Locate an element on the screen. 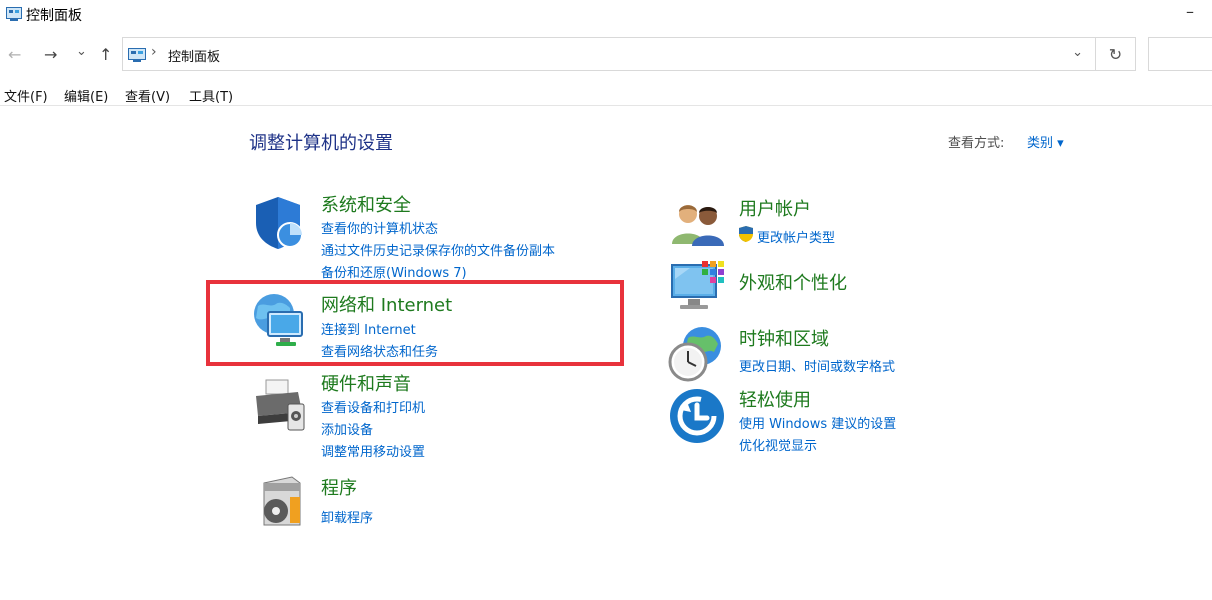 The height and width of the screenshot is (600, 1212). forward-button: → is located at coordinates (50, 54).